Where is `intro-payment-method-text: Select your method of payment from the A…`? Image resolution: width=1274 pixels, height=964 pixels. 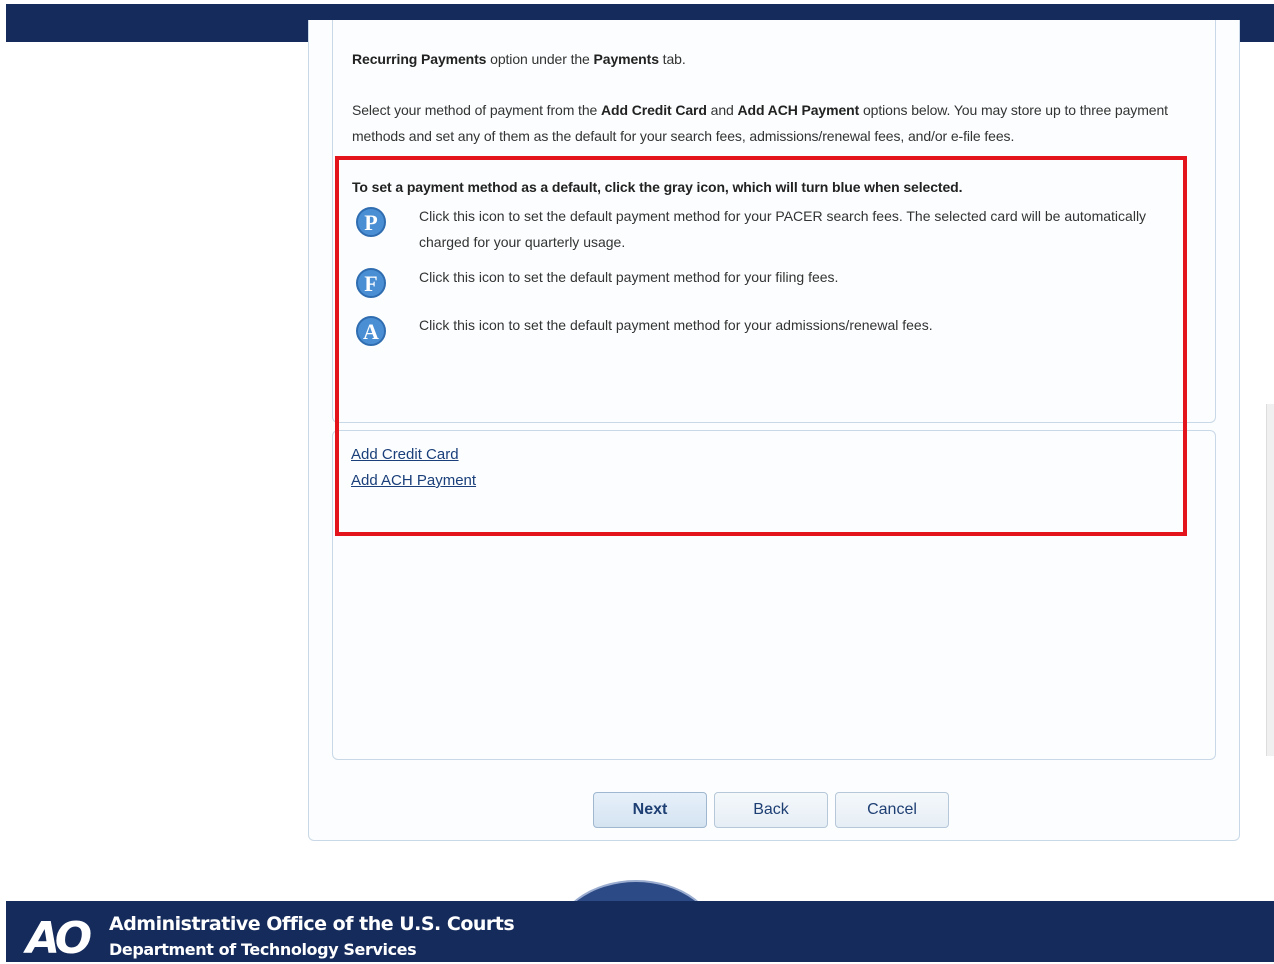 intro-payment-method-text: Select your method of payment from the A… is located at coordinates (760, 123).